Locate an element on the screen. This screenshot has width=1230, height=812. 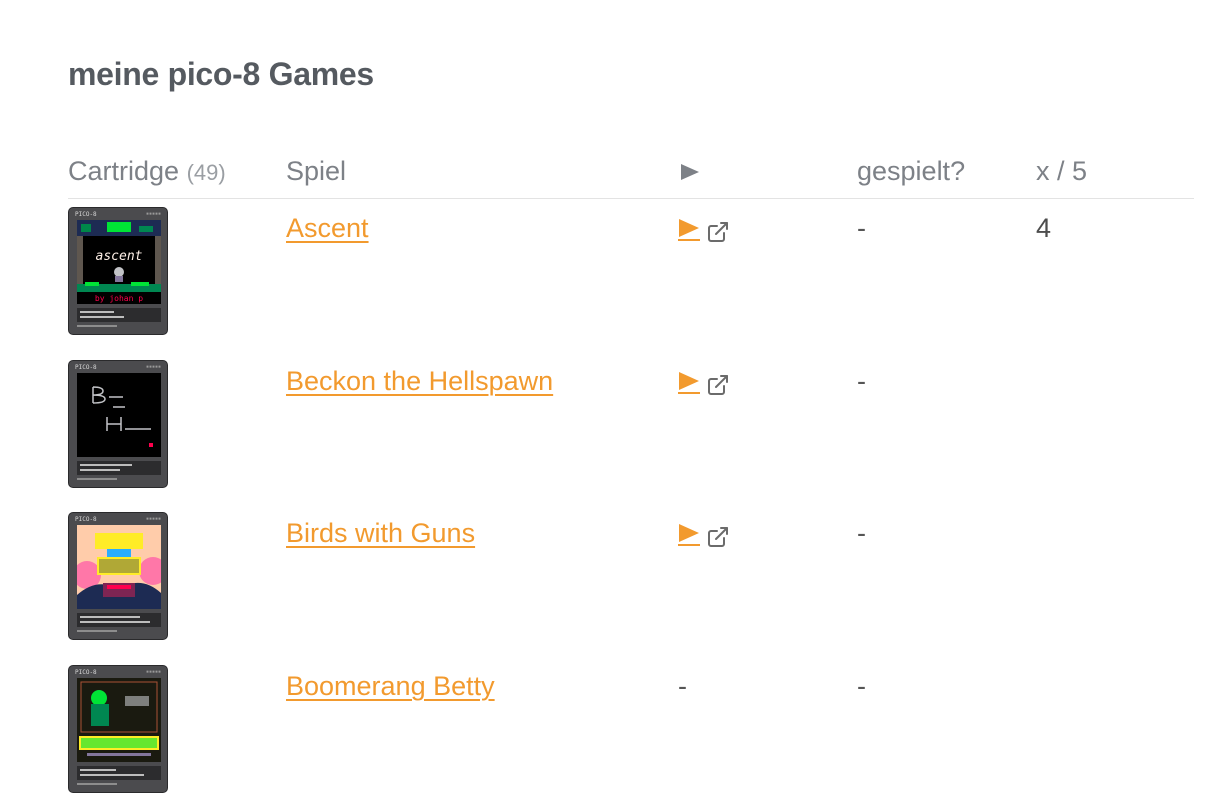
table-row: PICO-8 ▪▪▪▪▪ Birds with Guns - is located at coordinates (631, 577).